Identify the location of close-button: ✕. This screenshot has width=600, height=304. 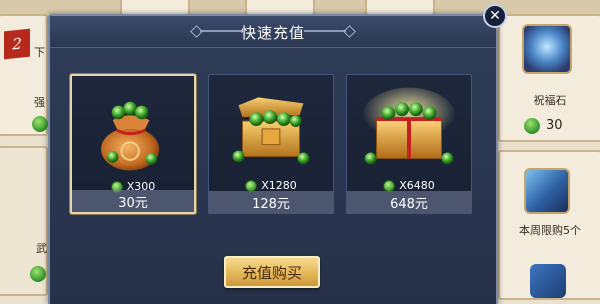
(495, 16).